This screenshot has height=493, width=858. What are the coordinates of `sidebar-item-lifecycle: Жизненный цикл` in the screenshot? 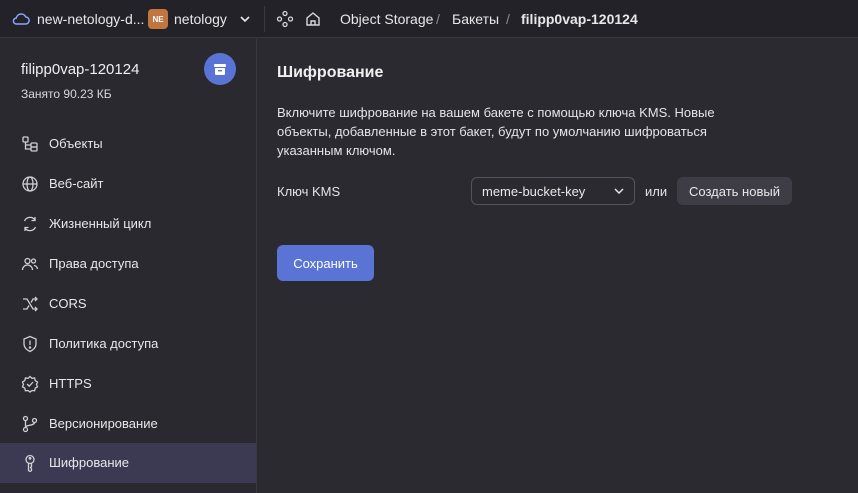 It's located at (128, 224).